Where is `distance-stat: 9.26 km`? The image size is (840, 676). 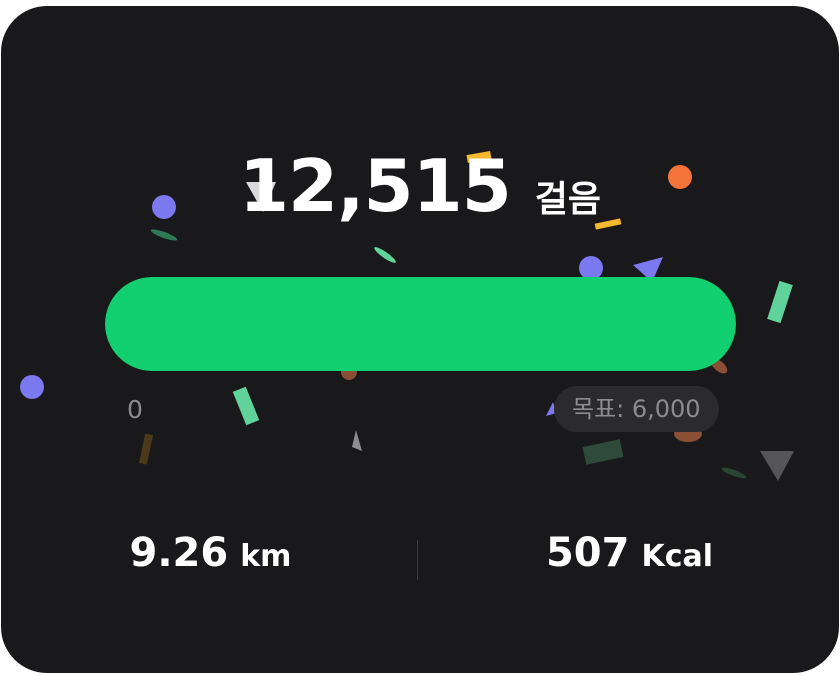
distance-stat: 9.26 km is located at coordinates (210, 553).